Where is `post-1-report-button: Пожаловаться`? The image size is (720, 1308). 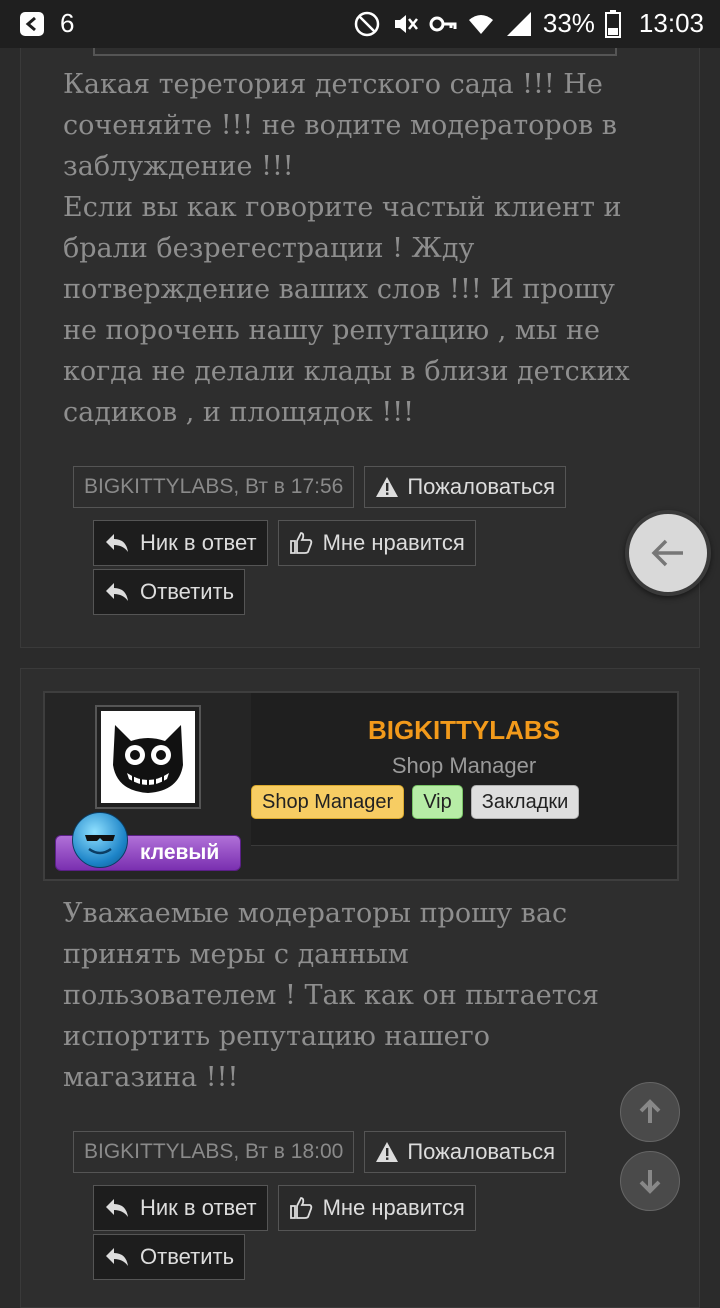
post-1-report-button: Пожаловаться is located at coordinates (465, 487).